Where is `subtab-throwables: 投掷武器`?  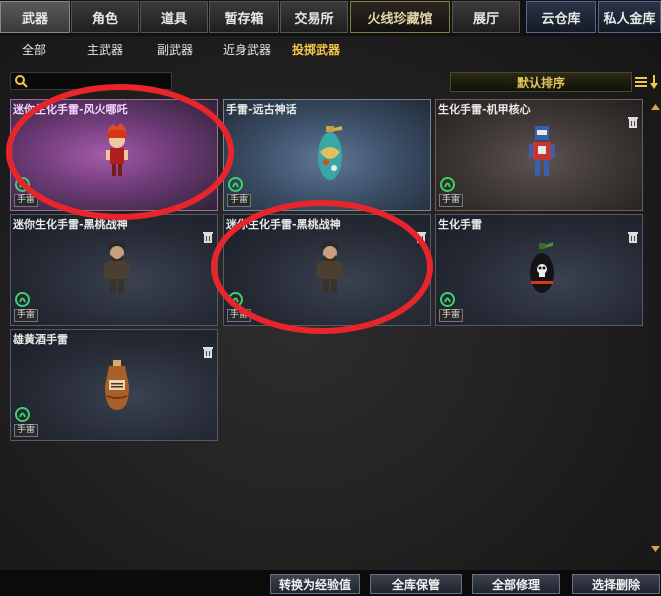
subtab-throwables: 投掷武器 is located at coordinates (316, 49).